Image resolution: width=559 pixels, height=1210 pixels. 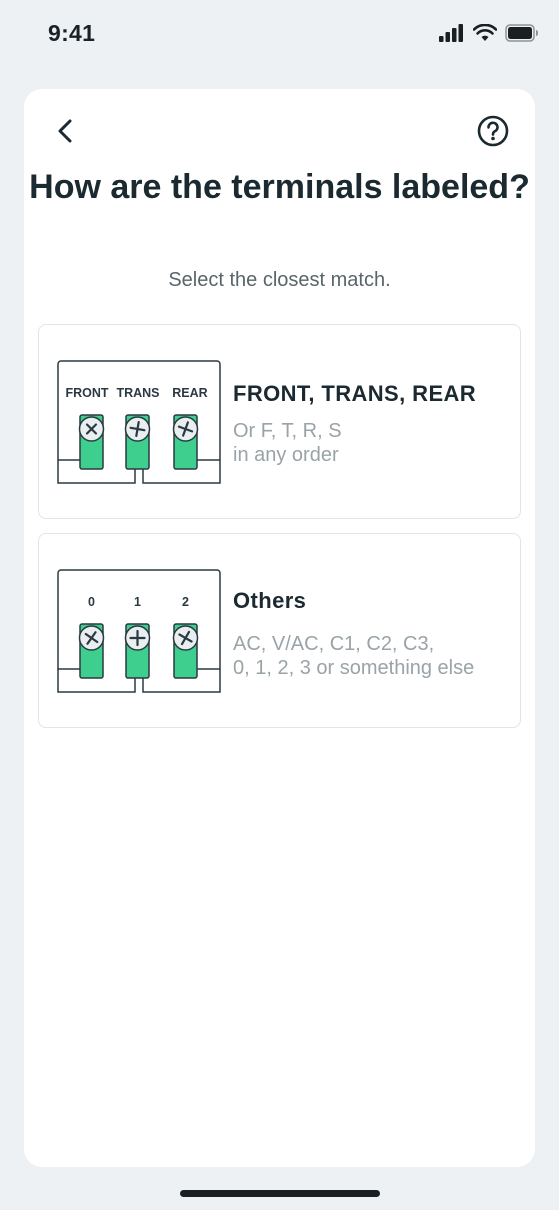 I want to click on page-title: How are the terminals labeled?, so click(x=279, y=187).